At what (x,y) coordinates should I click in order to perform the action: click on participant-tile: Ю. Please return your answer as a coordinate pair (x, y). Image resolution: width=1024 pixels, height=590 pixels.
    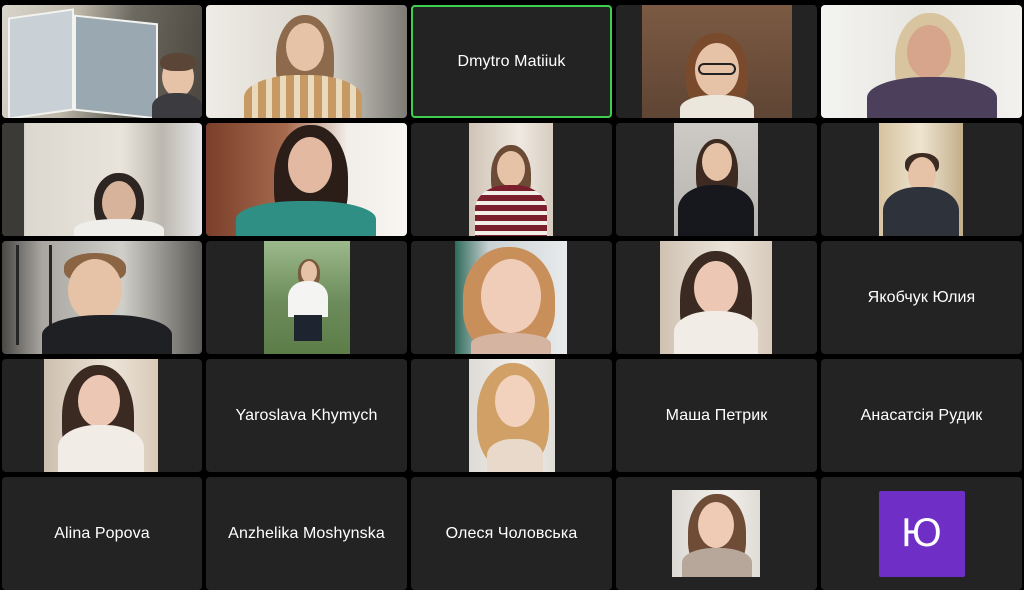
    Looking at the image, I should click on (921, 533).